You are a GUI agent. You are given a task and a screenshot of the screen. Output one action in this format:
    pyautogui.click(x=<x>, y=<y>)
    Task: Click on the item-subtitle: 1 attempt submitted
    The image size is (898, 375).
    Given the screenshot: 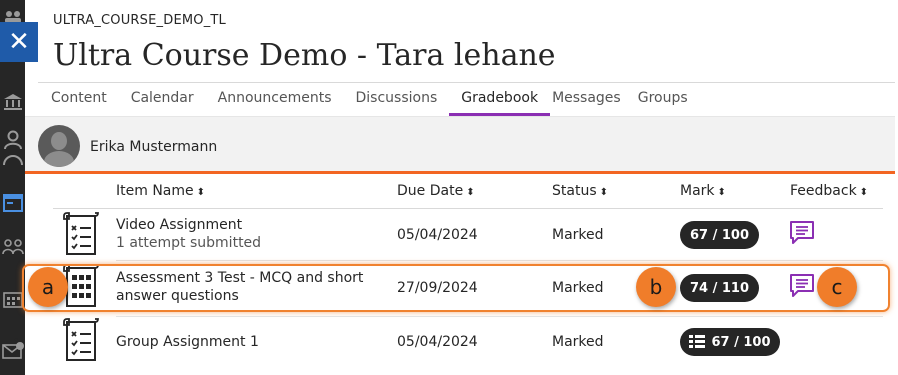 What is the action you would take?
    pyautogui.click(x=189, y=243)
    